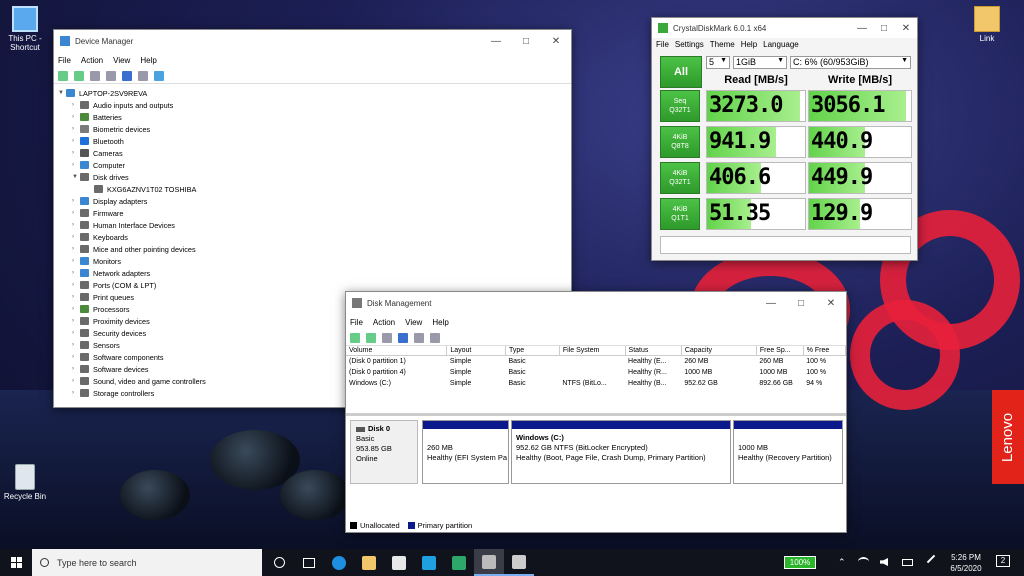 The image size is (1024, 576). I want to click on menu-theme: Theme, so click(722, 44).